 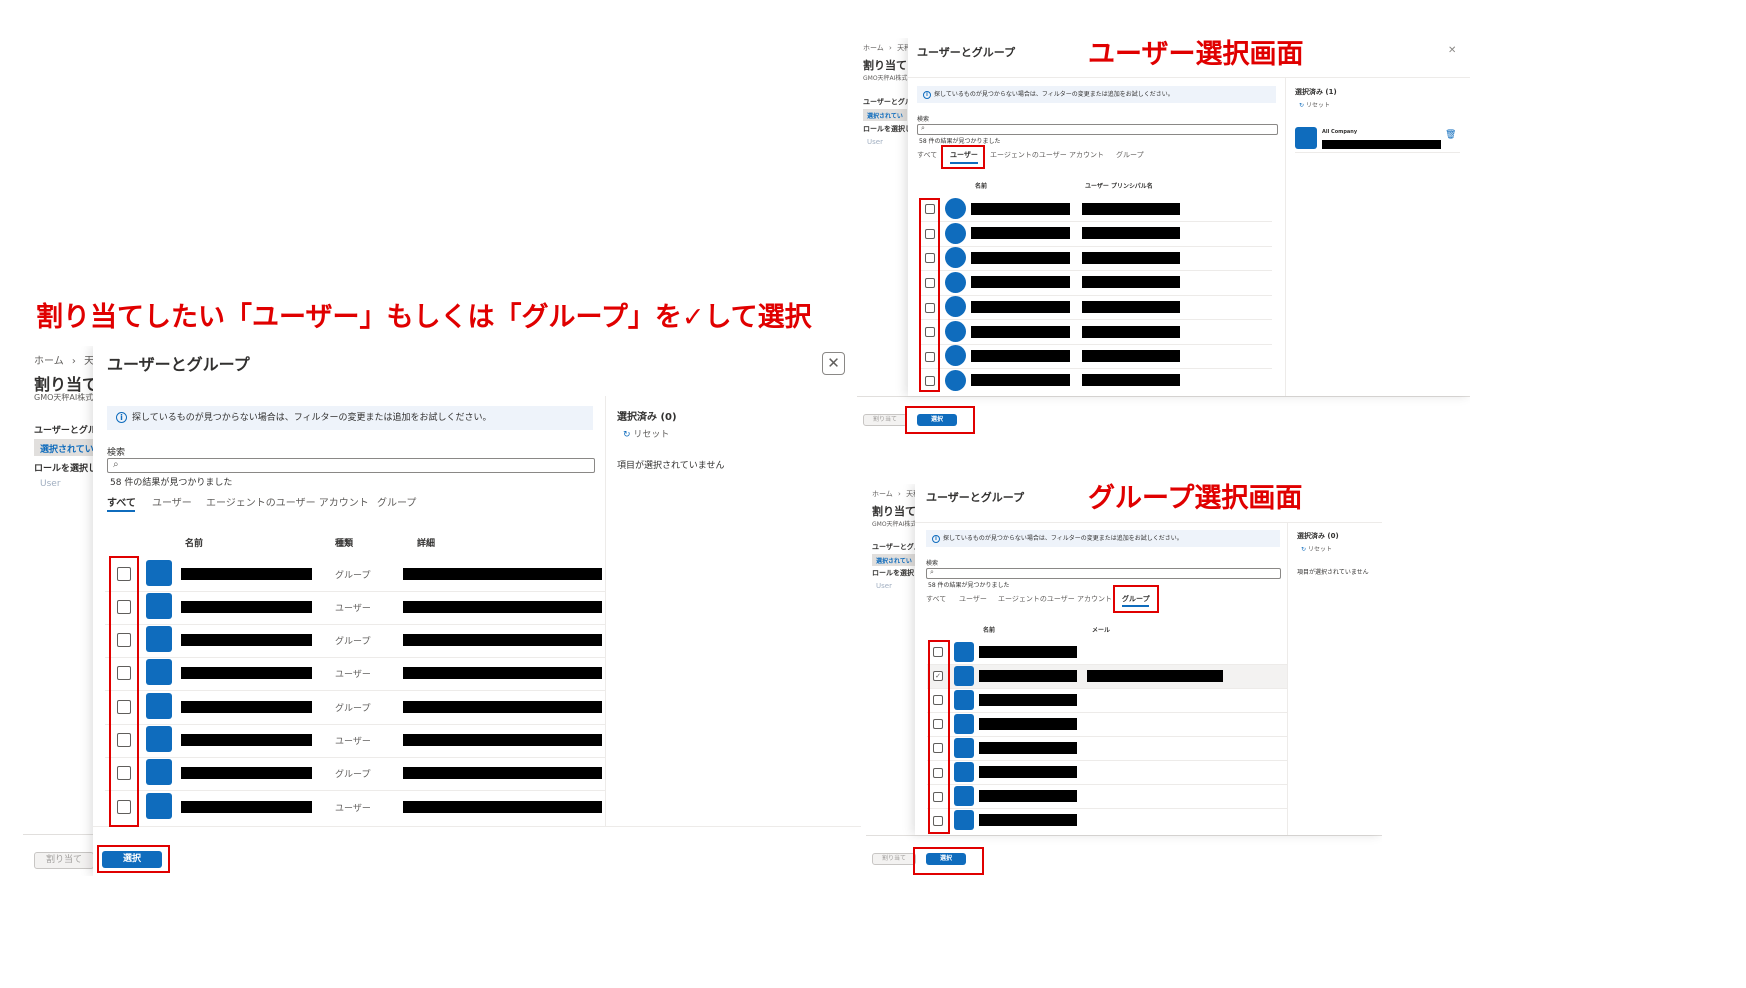 What do you see at coordinates (121, 417) in the screenshot?
I see `info-icon: i` at bounding box center [121, 417].